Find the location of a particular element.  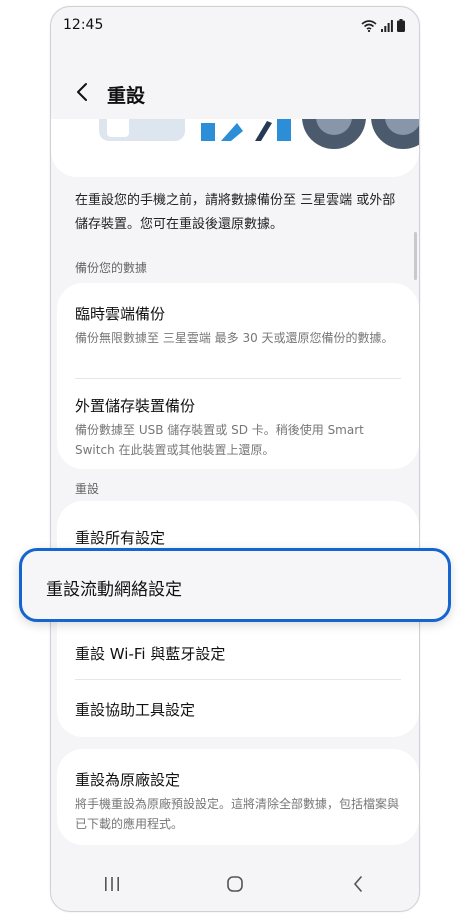

reset-accessibility-item: 重設協助工具設定 is located at coordinates (240, 709).